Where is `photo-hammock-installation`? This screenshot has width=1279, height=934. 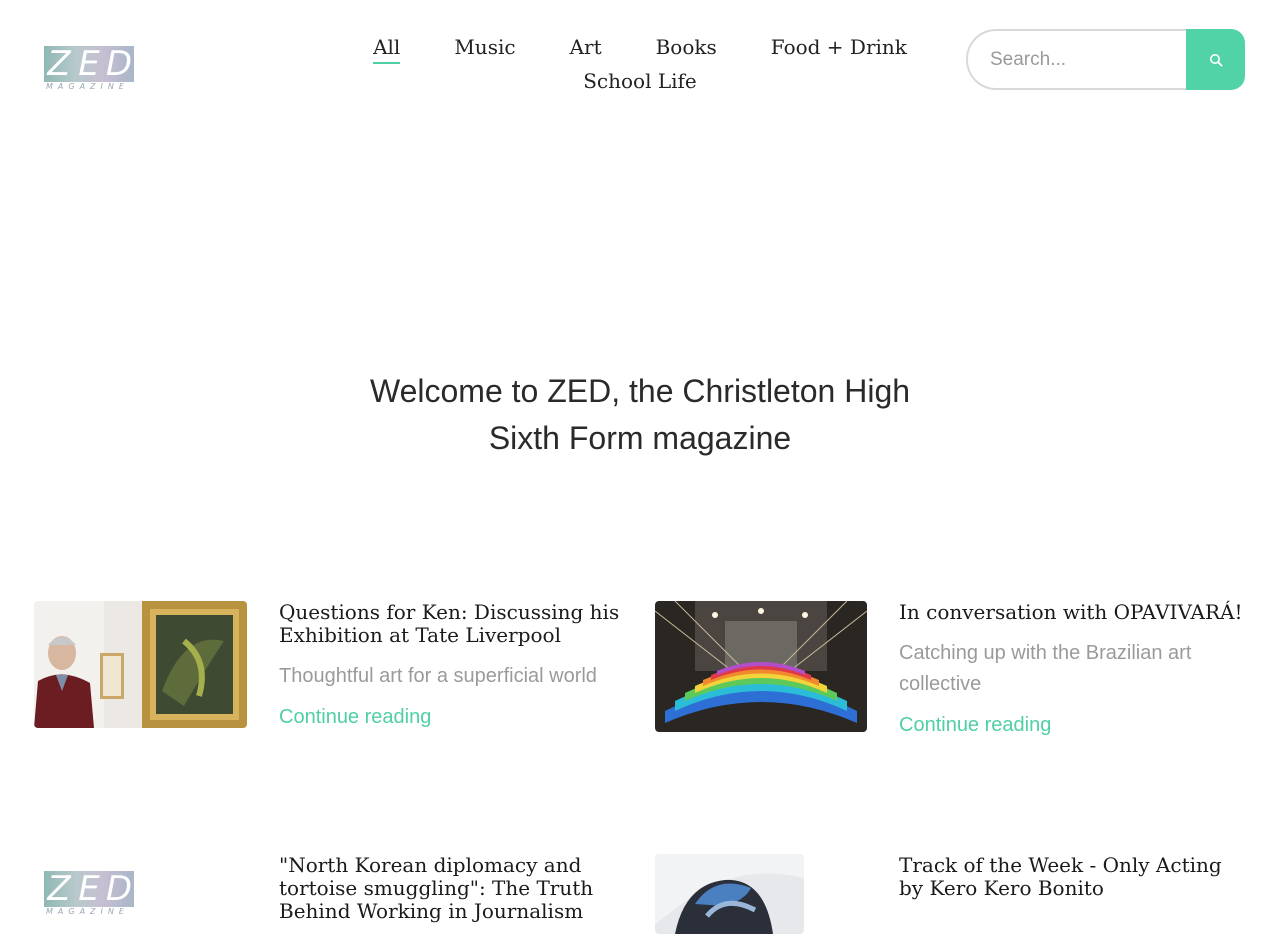
photo-hammock-installation is located at coordinates (761, 666).